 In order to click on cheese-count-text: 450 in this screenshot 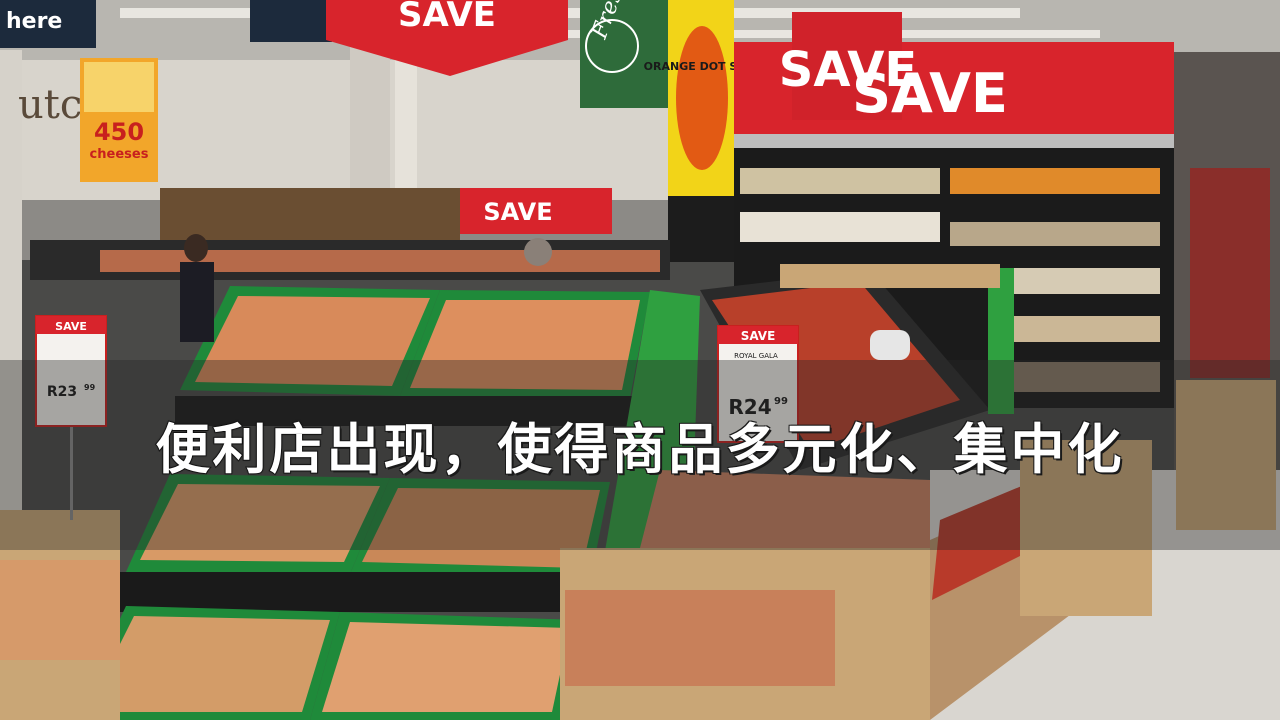, I will do `click(119, 132)`.